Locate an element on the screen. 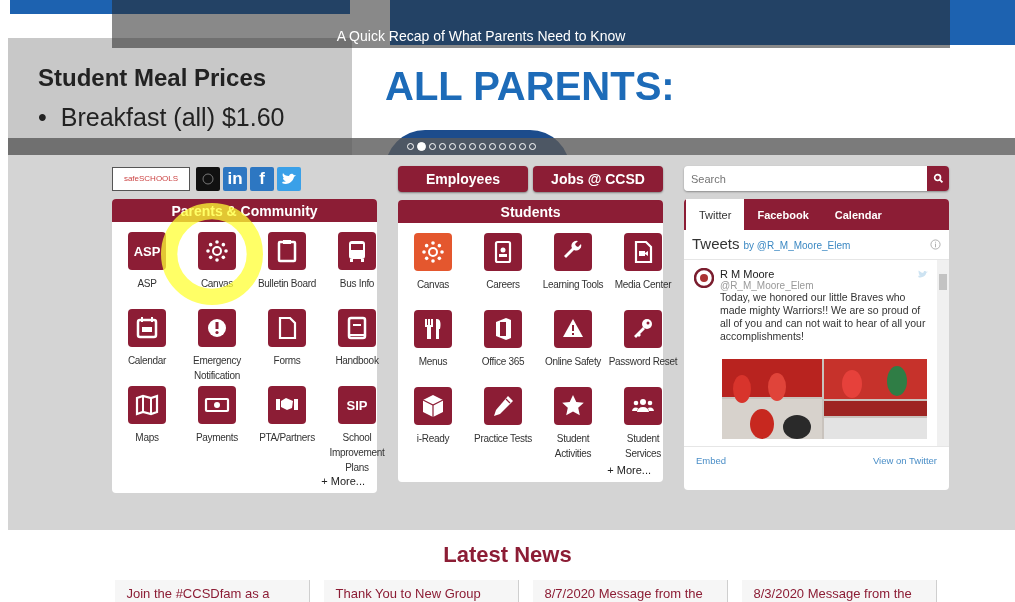 This screenshot has height=602, width=1015. utensils-icon is located at coordinates (433, 329).